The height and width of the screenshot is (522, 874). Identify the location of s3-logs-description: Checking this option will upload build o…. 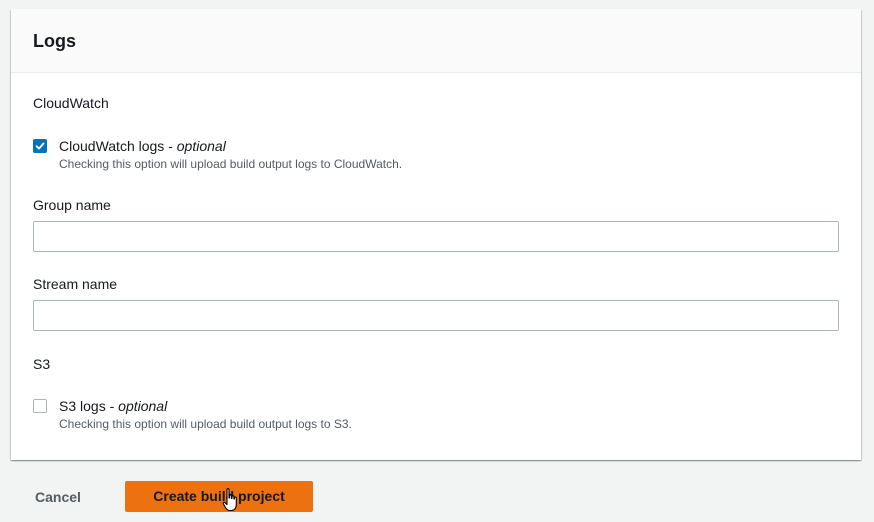
(205, 424).